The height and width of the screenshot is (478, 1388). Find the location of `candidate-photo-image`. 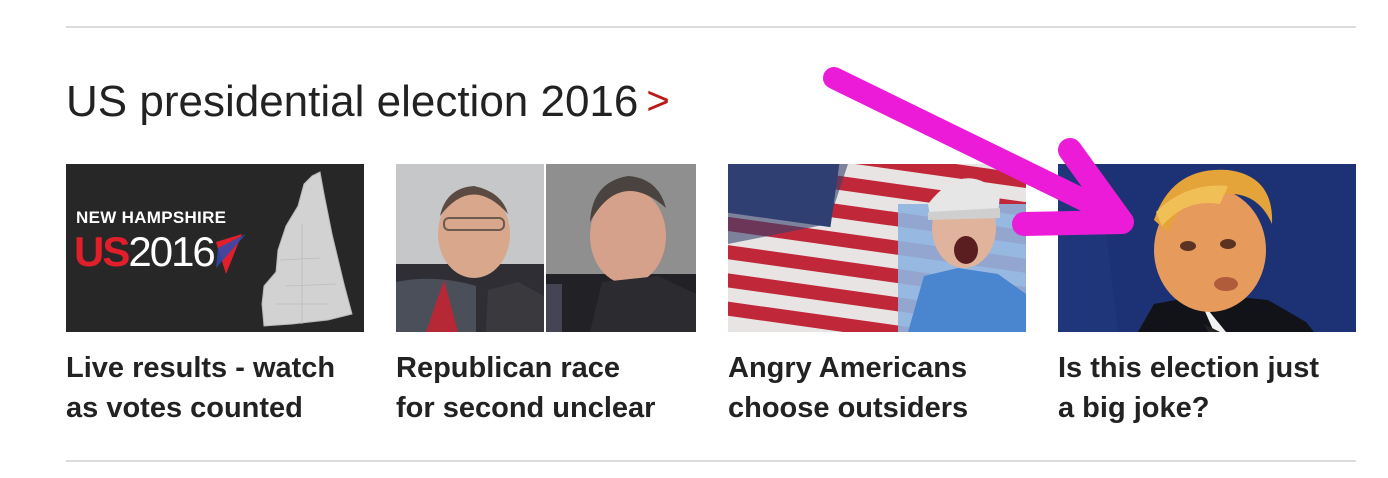

candidate-photo-image is located at coordinates (1207, 248).